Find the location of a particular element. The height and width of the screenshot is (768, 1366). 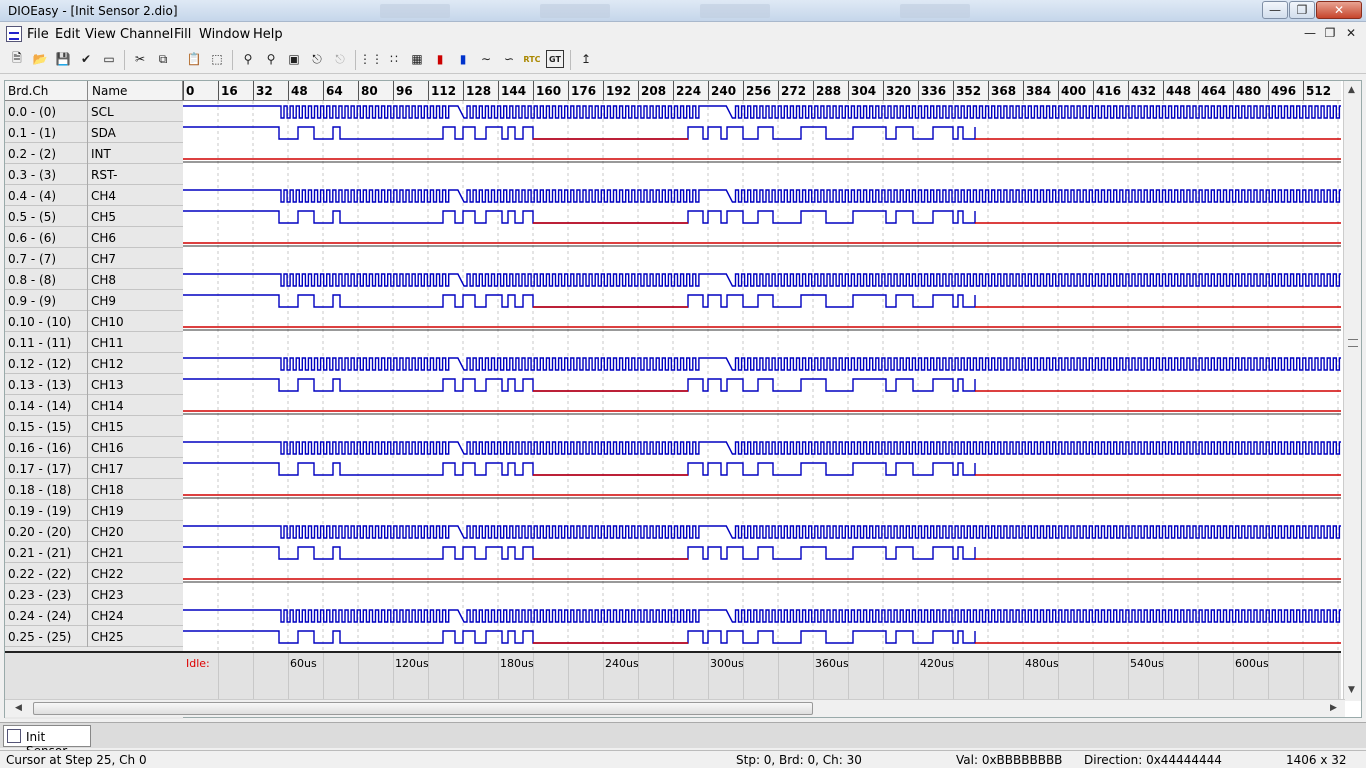

channel-row: 0.3 - (3) RST- is located at coordinates (94, 174).